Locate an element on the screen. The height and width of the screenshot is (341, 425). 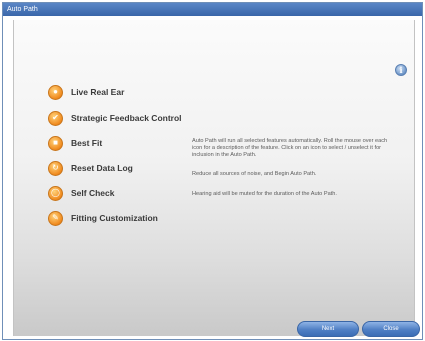
window-title: Auto Path is located at coordinates (212, 9).